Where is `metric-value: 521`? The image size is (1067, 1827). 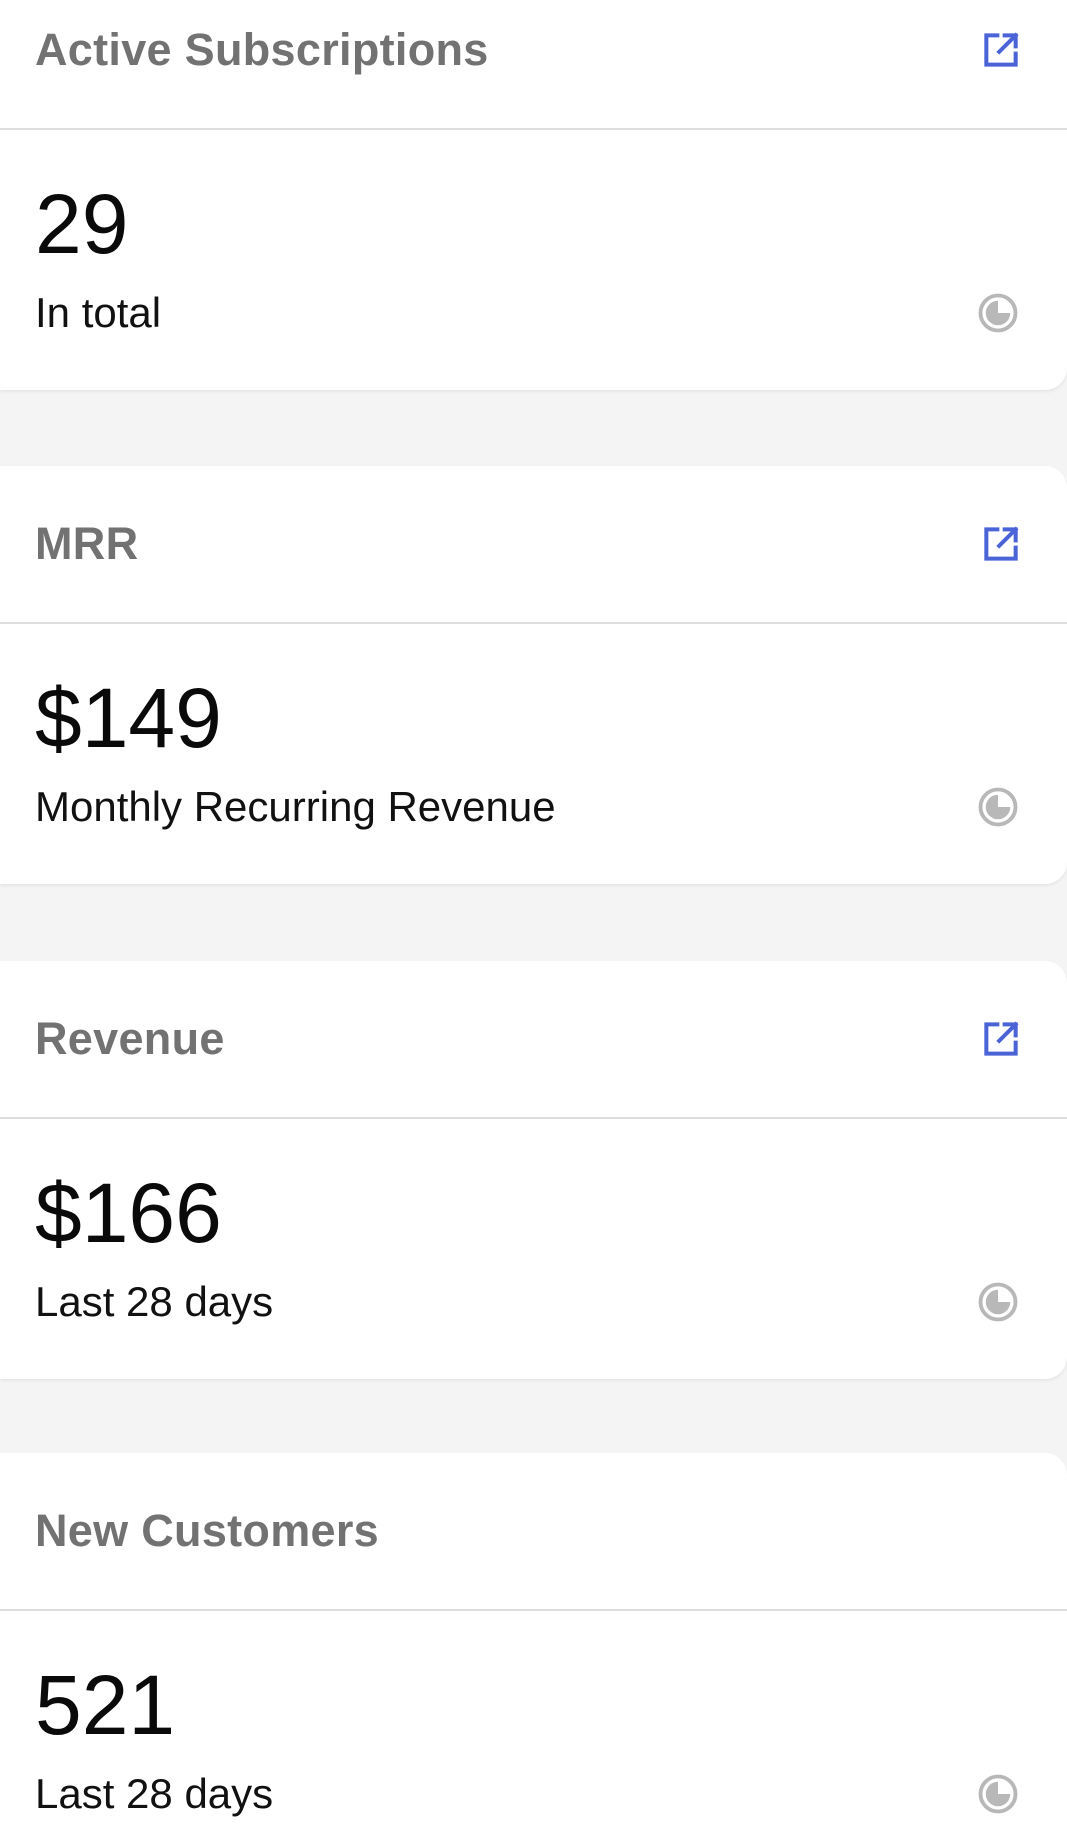 metric-value: 521 is located at coordinates (105, 1705).